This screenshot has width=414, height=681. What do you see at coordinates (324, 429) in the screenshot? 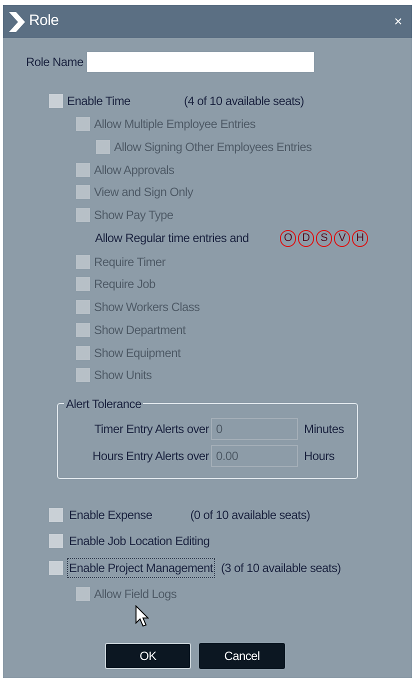
I see `unit-label: Minutes` at bounding box center [324, 429].